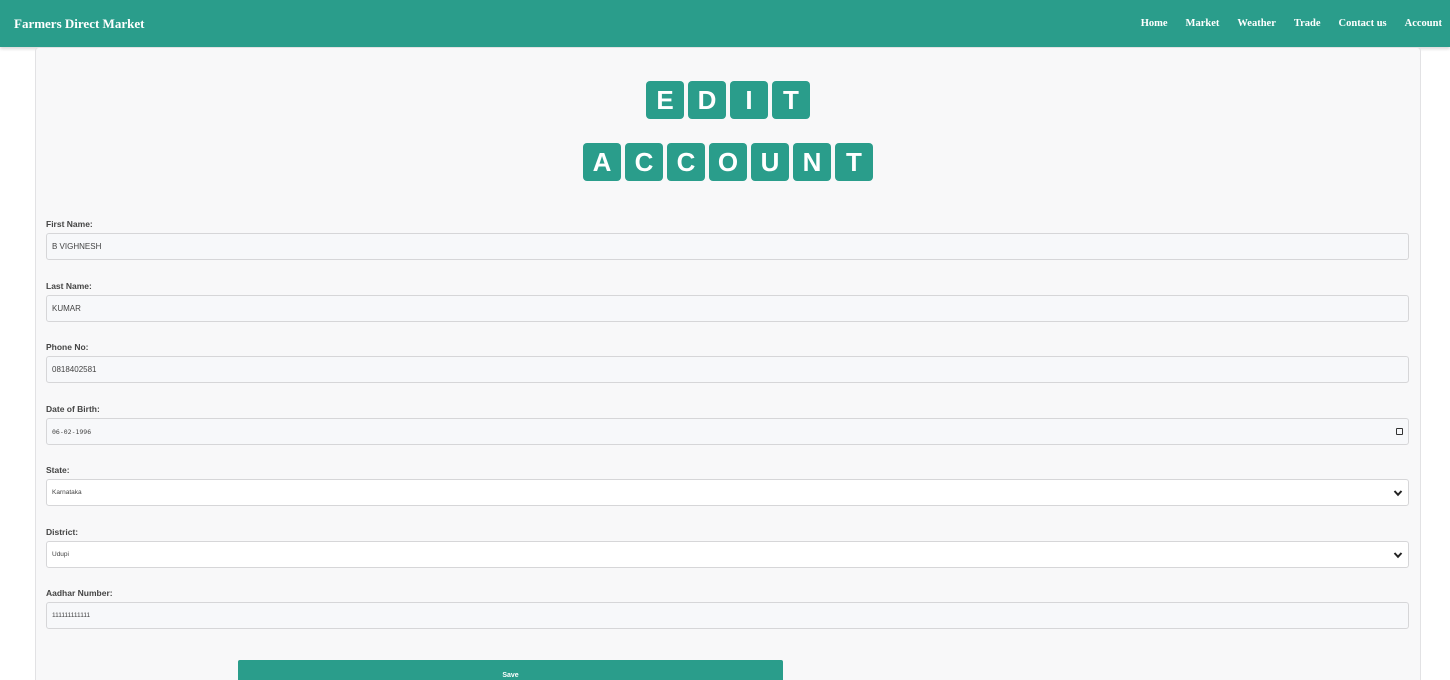 The width and height of the screenshot is (1450, 680). Describe the element at coordinates (72, 431) in the screenshot. I see `dob-value: 06-02-1996` at that location.